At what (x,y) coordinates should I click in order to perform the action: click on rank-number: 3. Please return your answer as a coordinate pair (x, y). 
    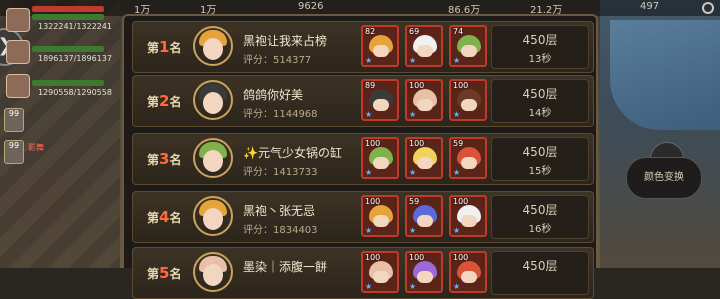
    Looking at the image, I should click on (164, 159).